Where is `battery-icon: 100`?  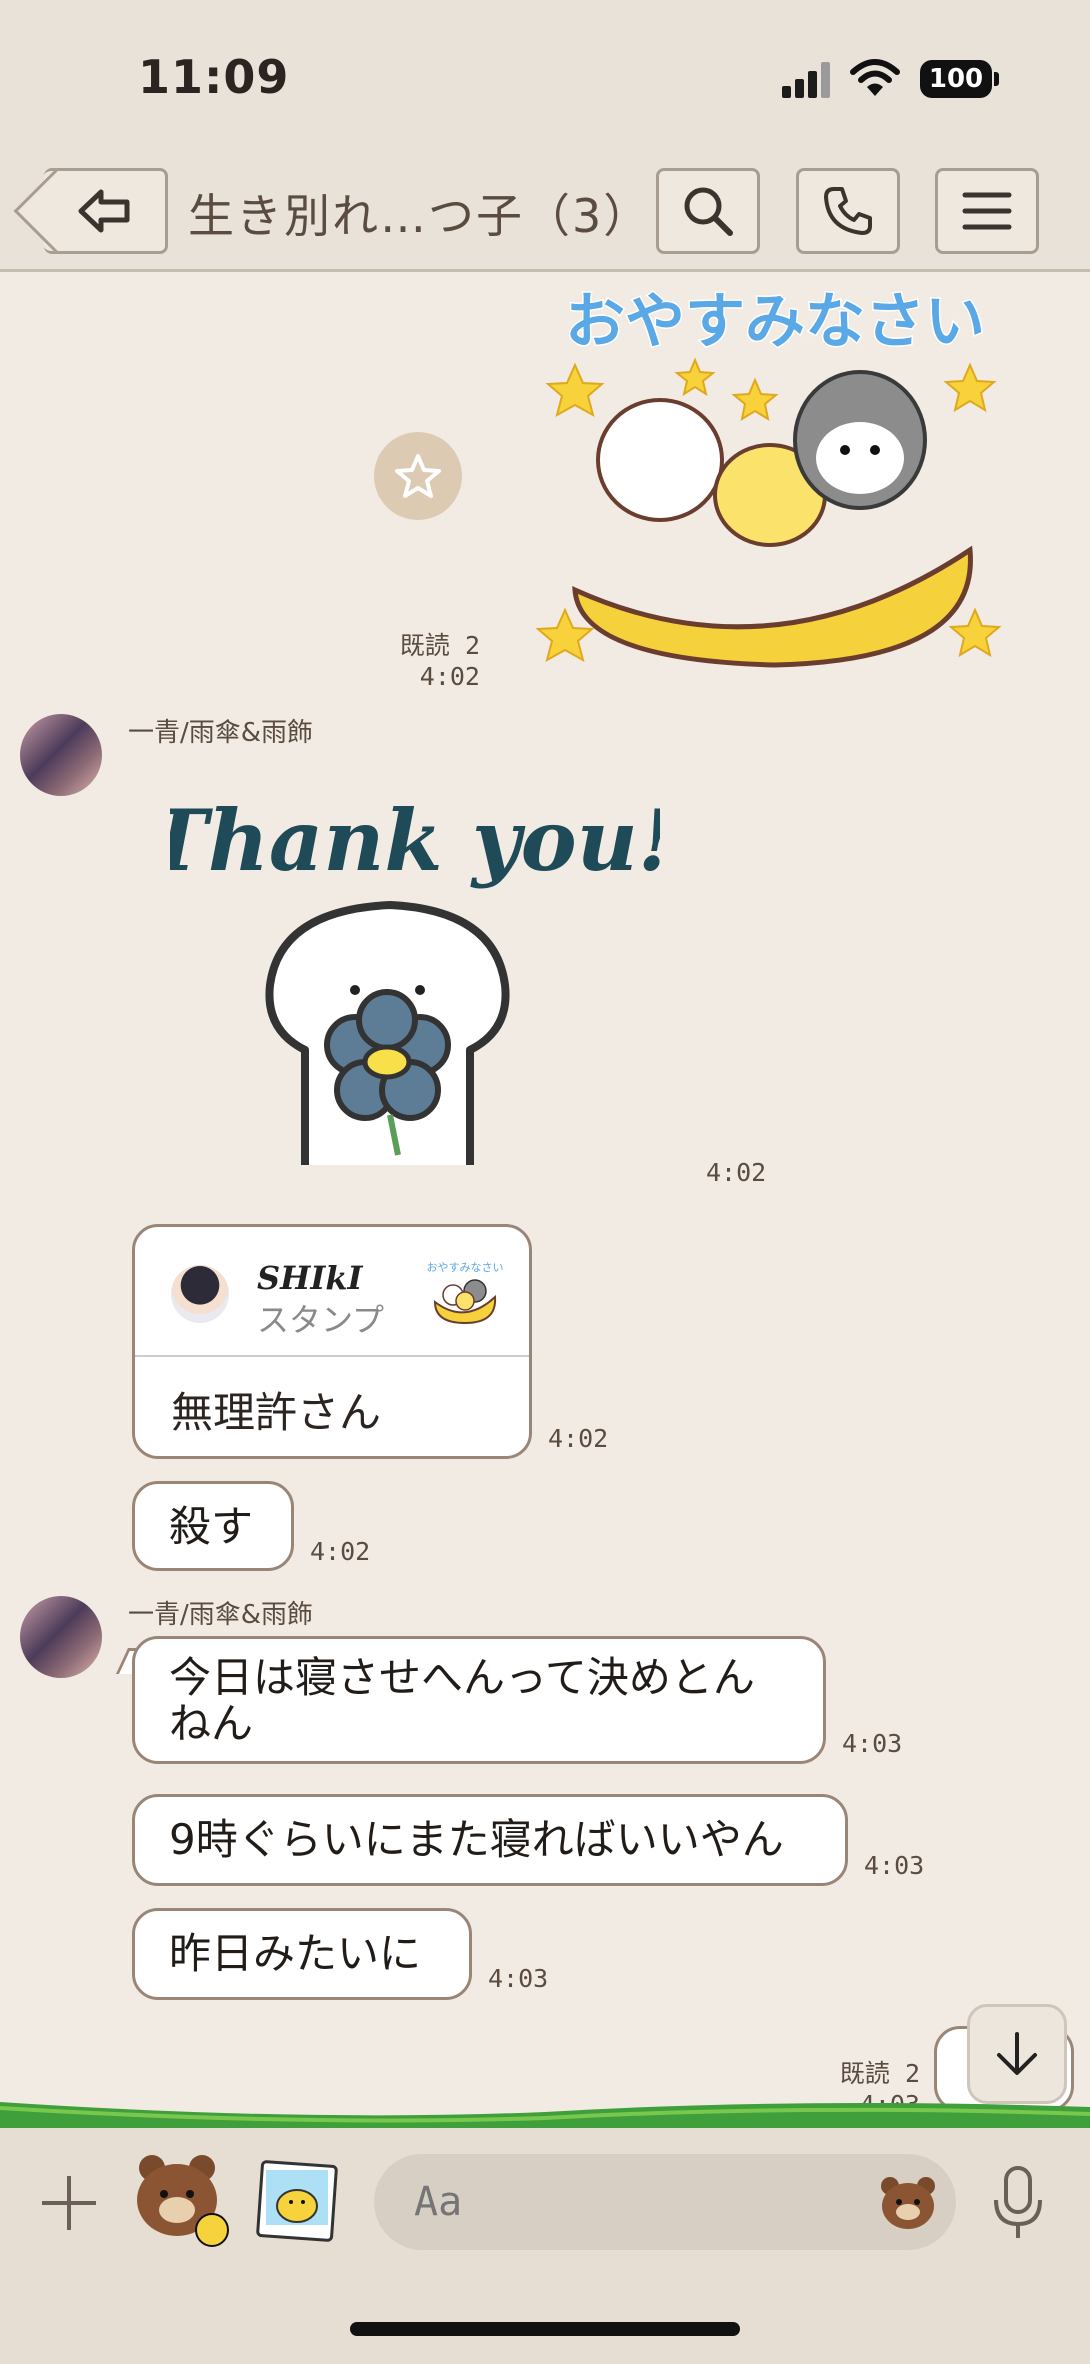 battery-icon: 100 is located at coordinates (956, 79).